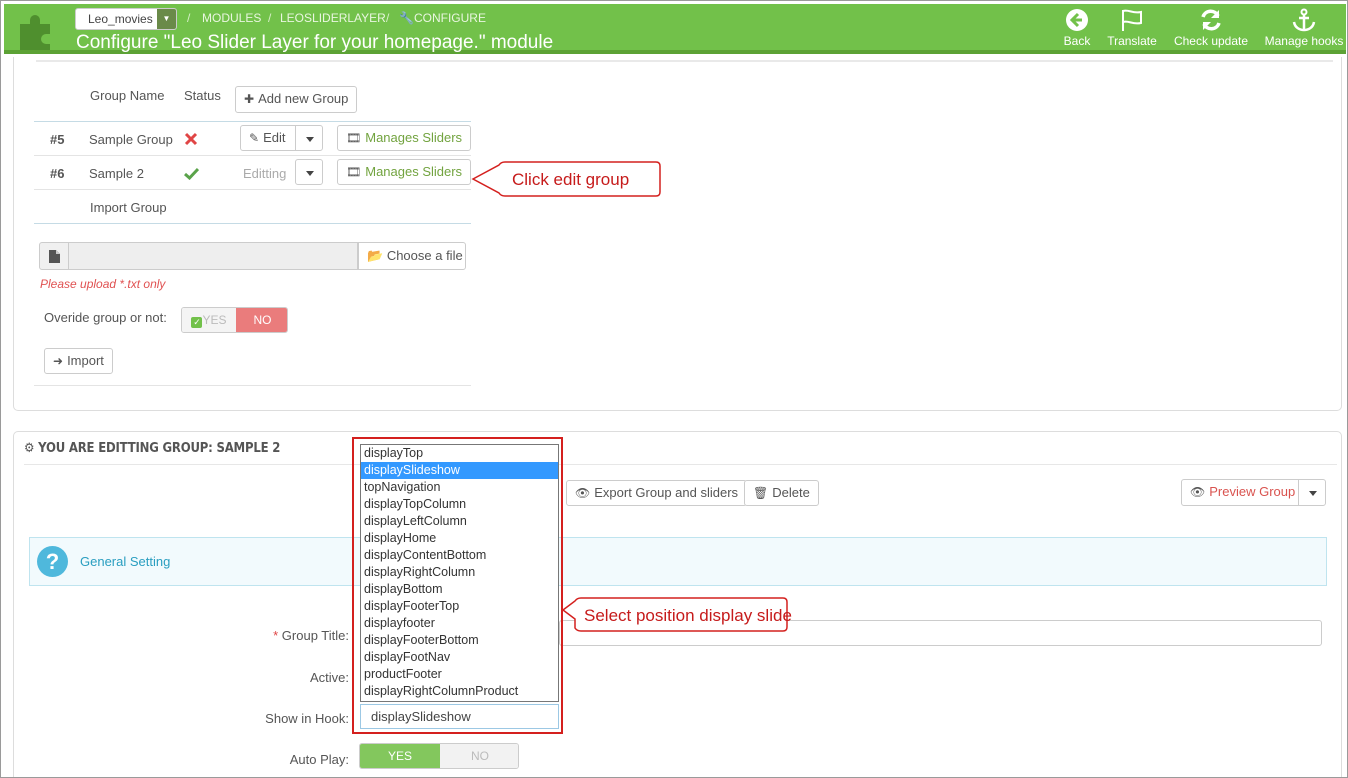  I want to click on group-id: #5, so click(57, 139).